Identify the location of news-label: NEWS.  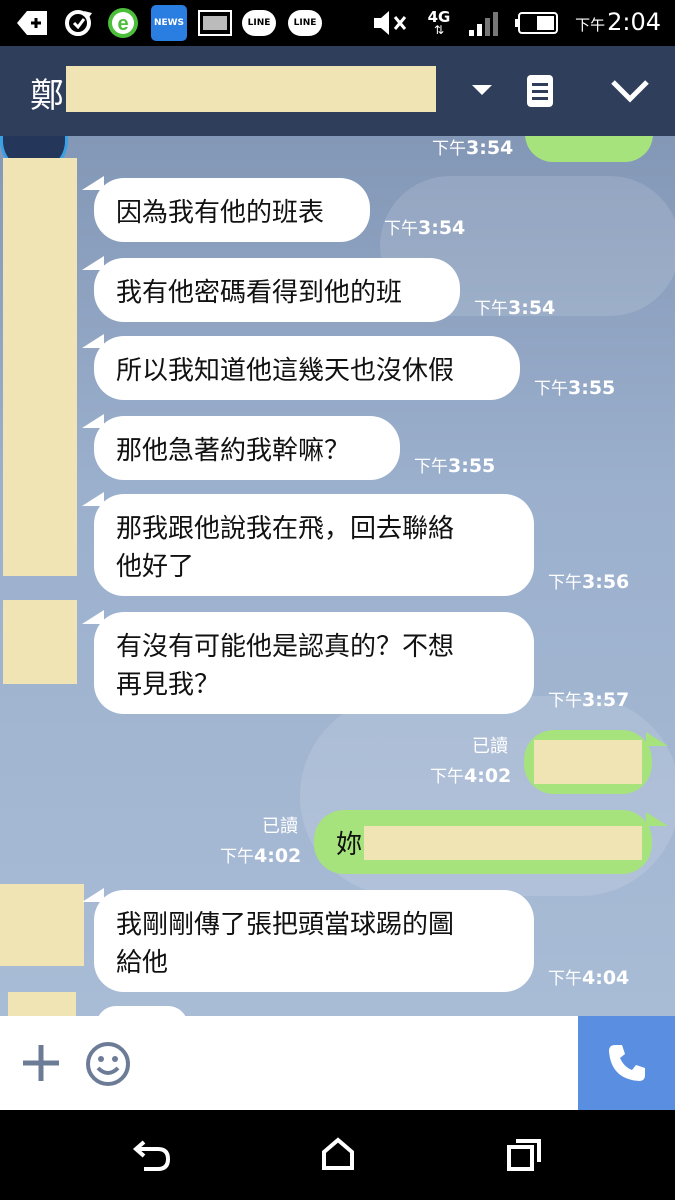
(169, 23).